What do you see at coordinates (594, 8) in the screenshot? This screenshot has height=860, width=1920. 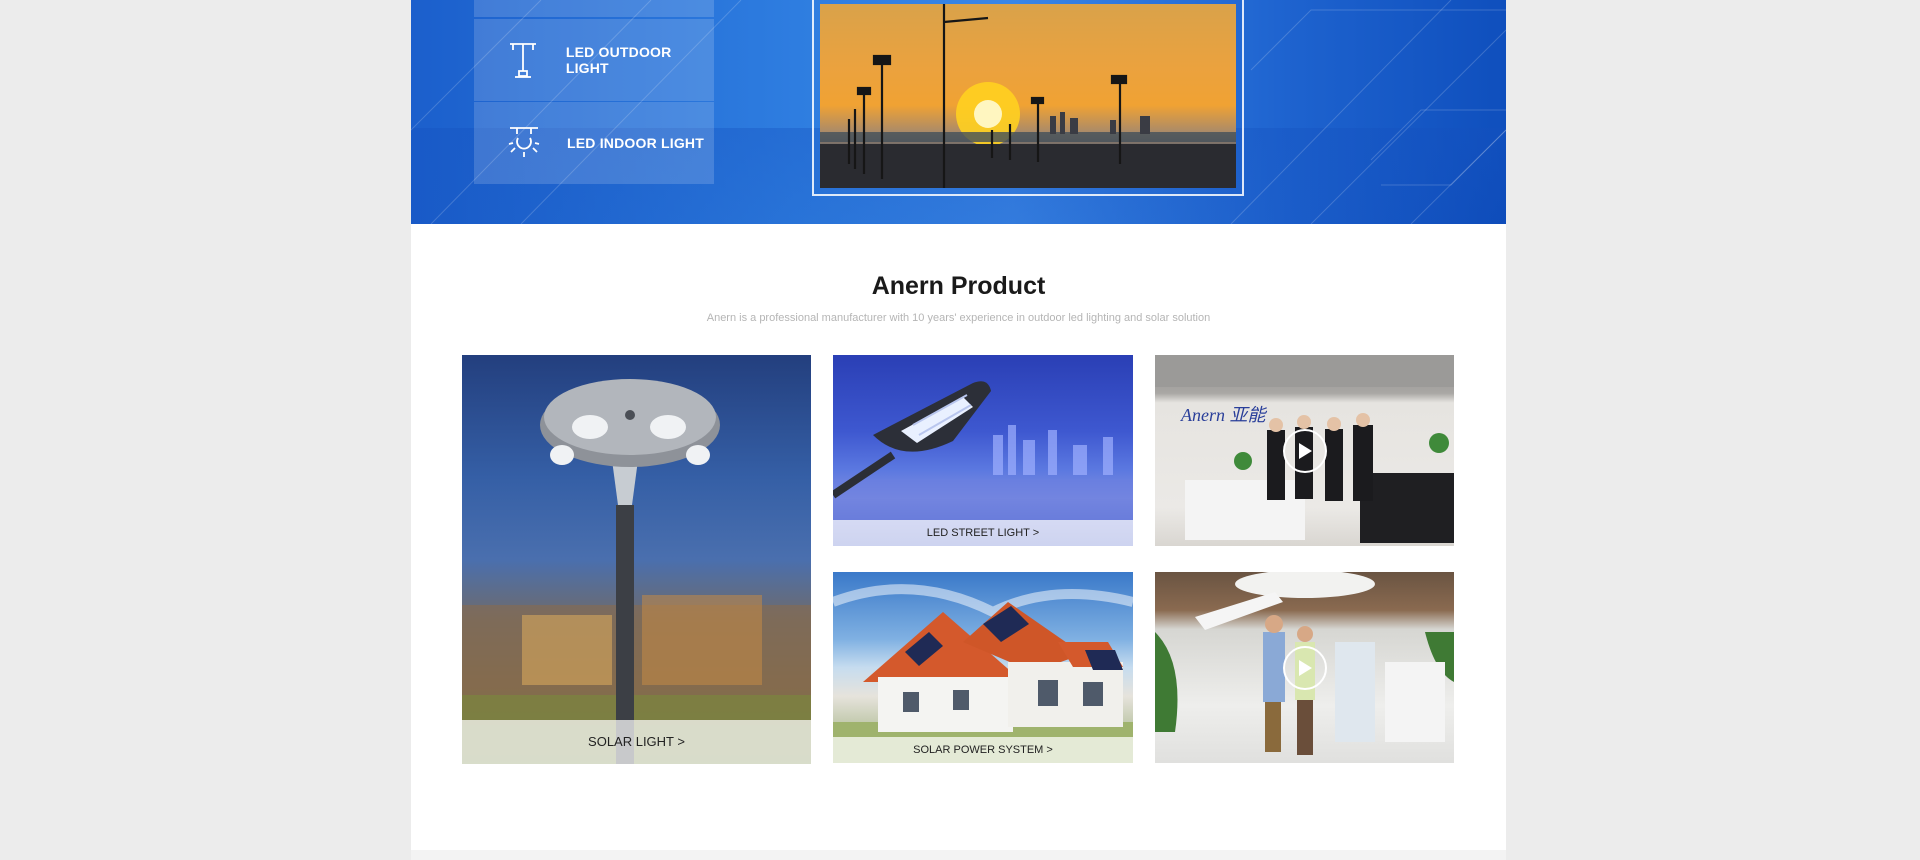 I see `menu-item-previous` at bounding box center [594, 8].